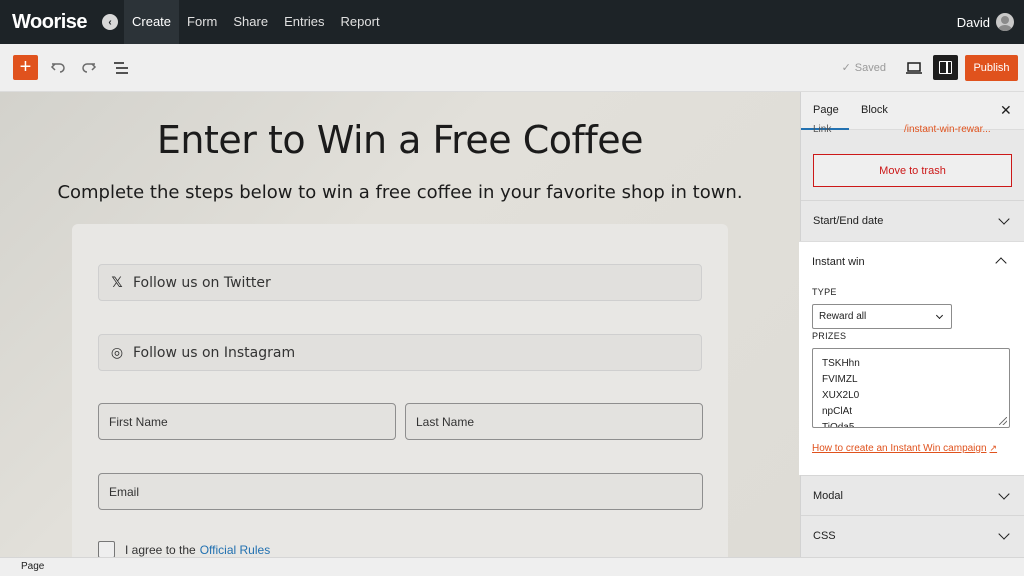 Image resolution: width=1024 pixels, height=576 pixels. I want to click on agree-row: I agree to the Official Rules, so click(184, 549).